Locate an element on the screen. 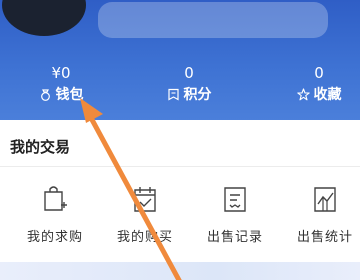 Image resolution: width=360 pixels, height=280 pixels. sales-records-label: 出售记录 is located at coordinates (234, 237).